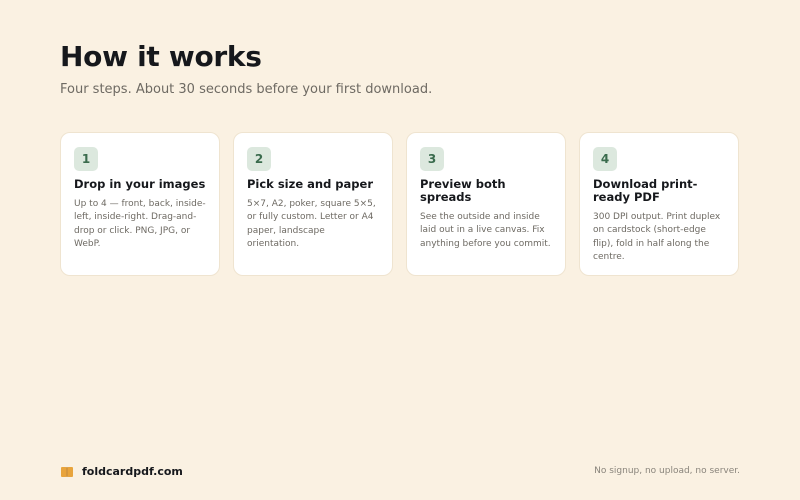 The height and width of the screenshot is (500, 800). Describe the element at coordinates (432, 159) in the screenshot. I see `step-number-badge: 3` at that location.